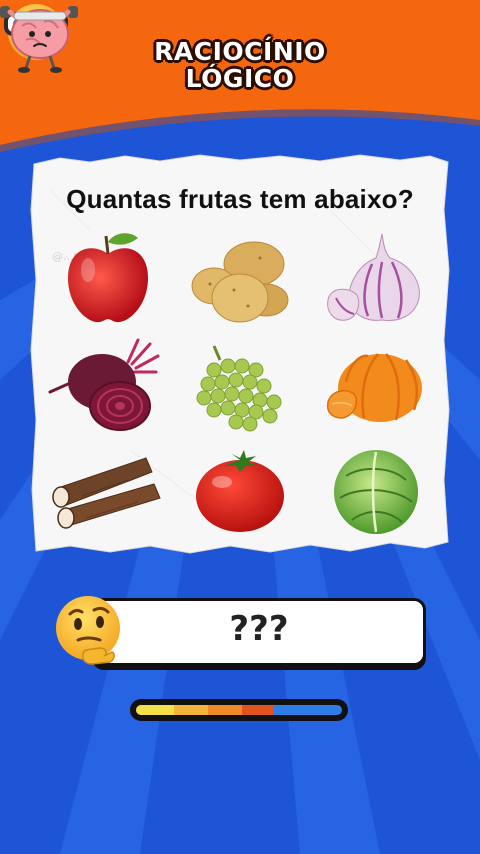 The width and height of the screenshot is (480, 854). What do you see at coordinates (239, 388) in the screenshot?
I see `grapes-icon` at bounding box center [239, 388].